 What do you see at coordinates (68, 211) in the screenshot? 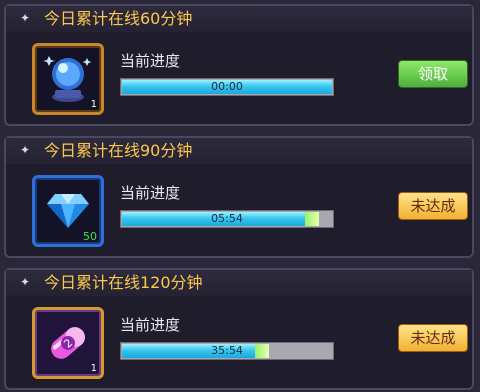
I see `reward-slot: 50` at bounding box center [68, 211].